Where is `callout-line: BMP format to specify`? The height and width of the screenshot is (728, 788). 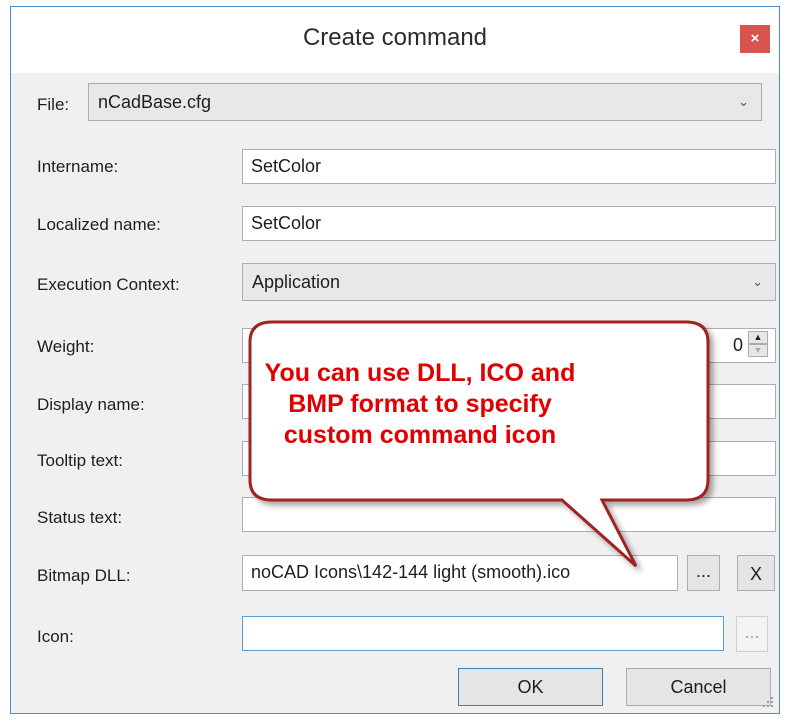
callout-line: BMP format to specify is located at coordinates (420, 404).